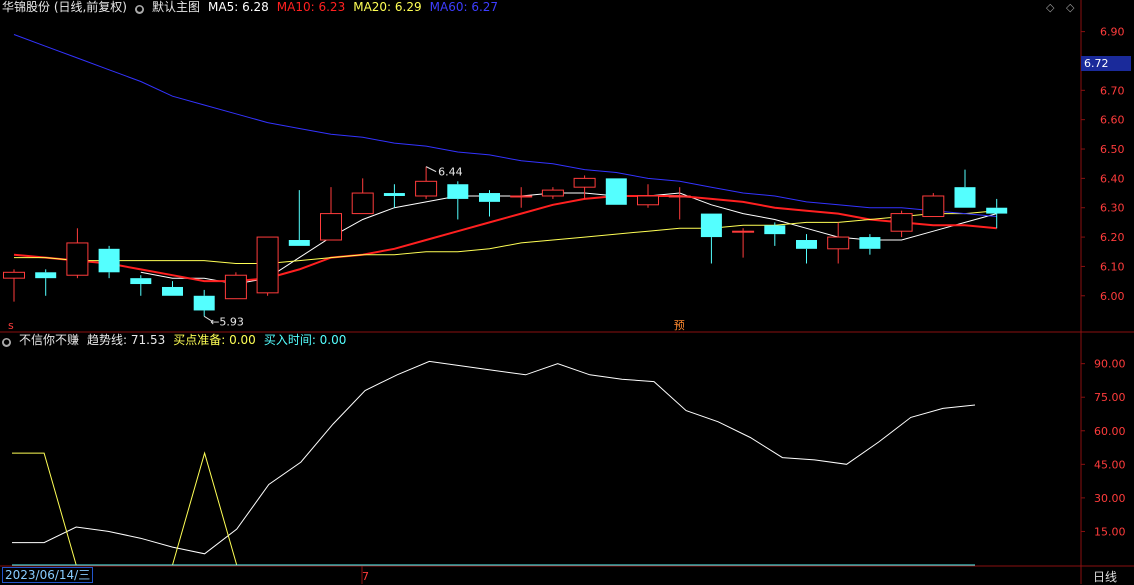 This screenshot has height=585, width=1134. Describe the element at coordinates (1105, 576) in the screenshot. I see `period-label: 日线` at that location.